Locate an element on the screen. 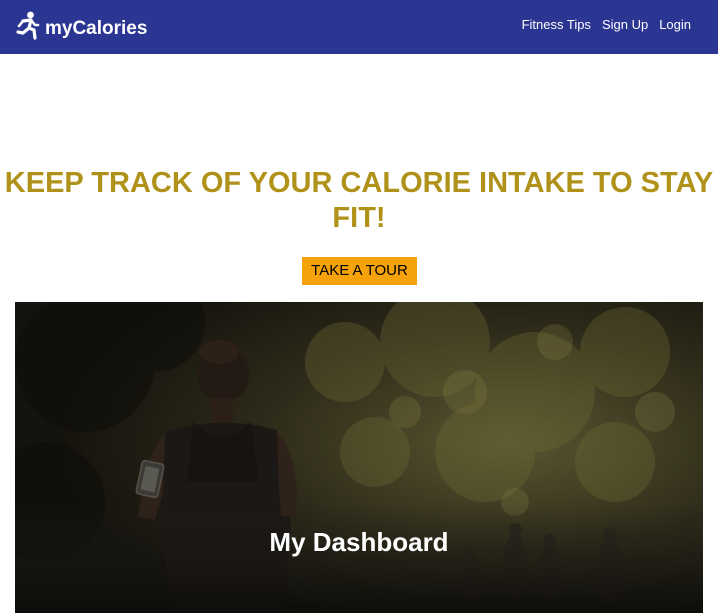 The image size is (718, 613). nav-link-fitness-tips: Fitness Tips is located at coordinates (556, 25).